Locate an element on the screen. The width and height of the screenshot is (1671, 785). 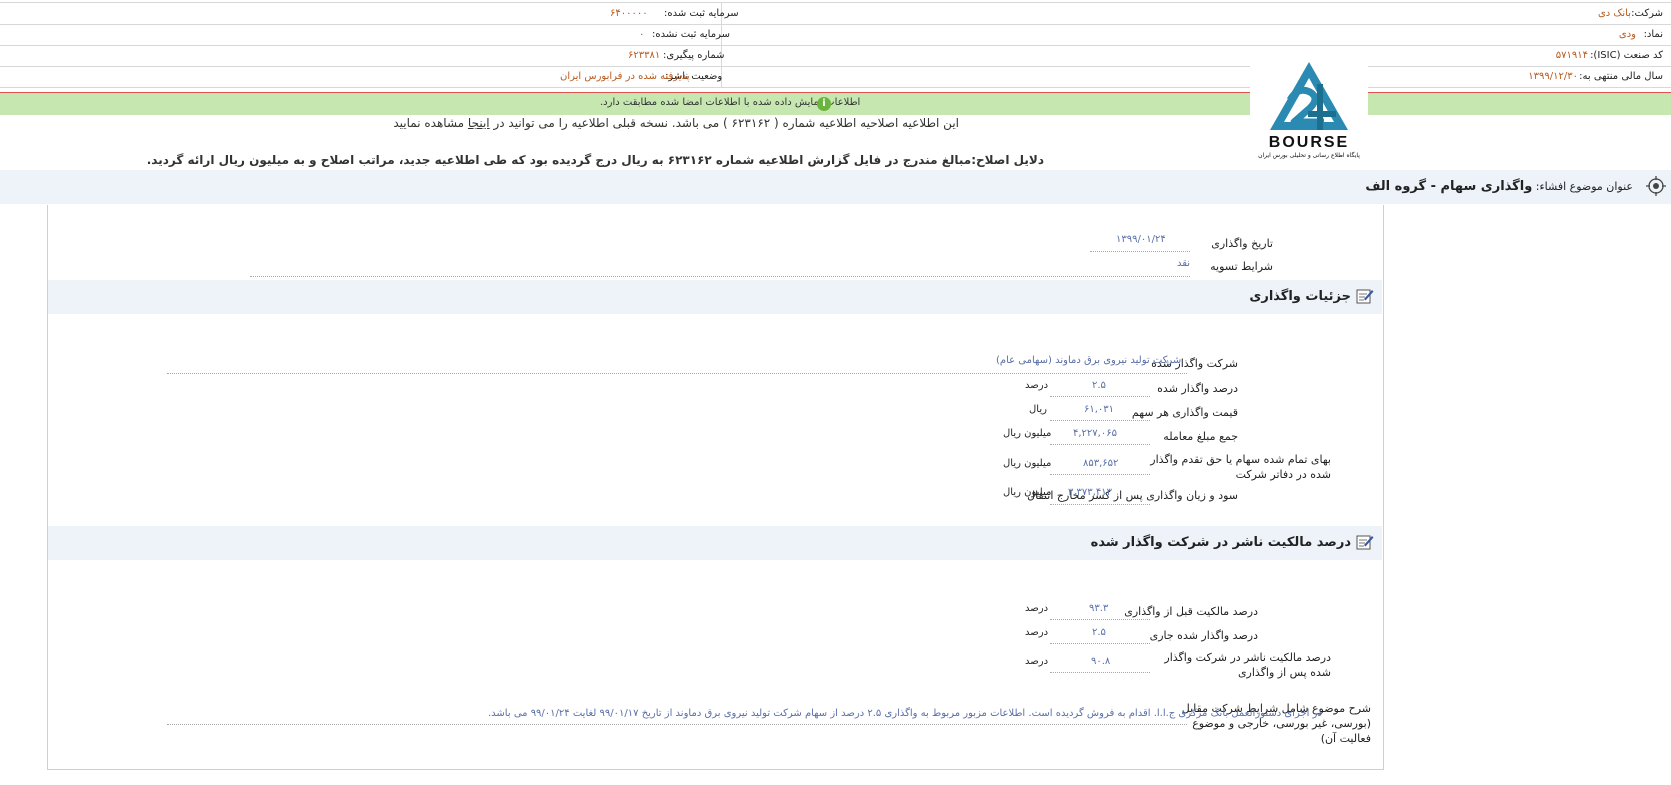
section-transfer-details is located at coordinates (715, 297).